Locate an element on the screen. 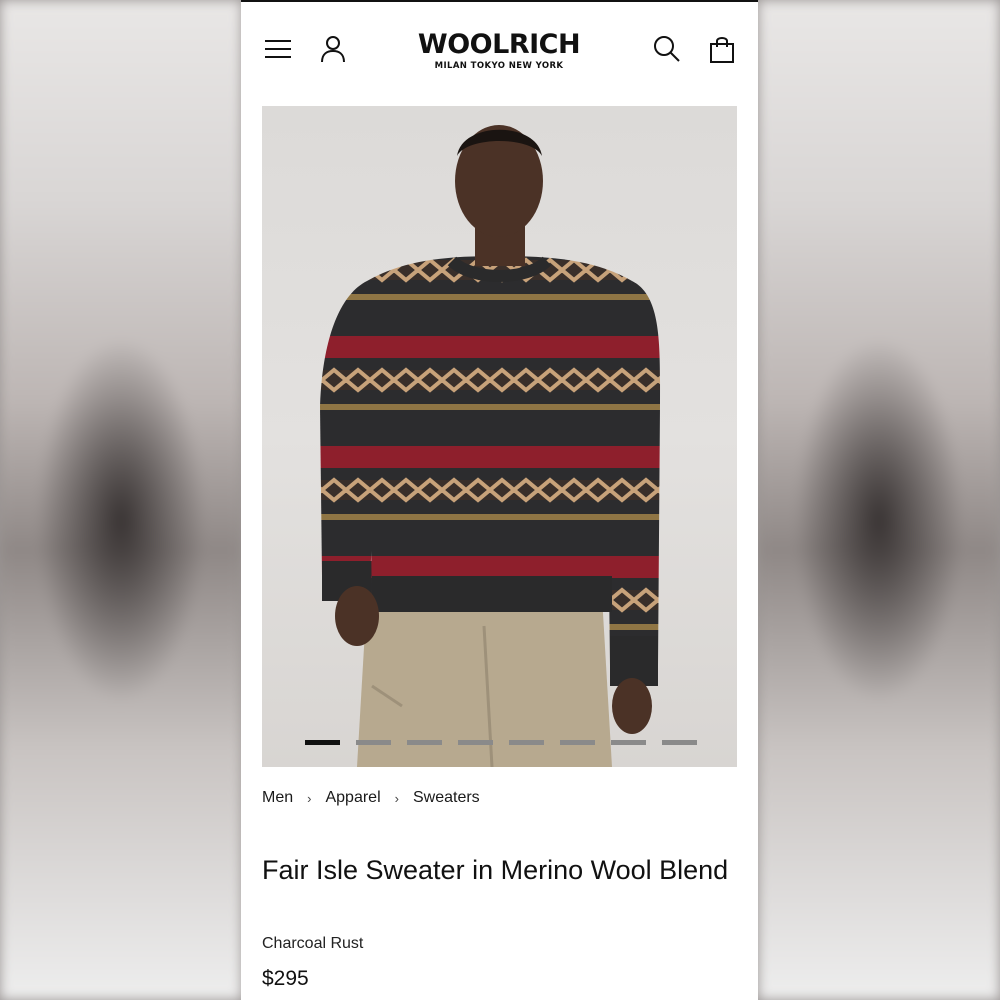  shopping-bag-button is located at coordinates (722, 49).